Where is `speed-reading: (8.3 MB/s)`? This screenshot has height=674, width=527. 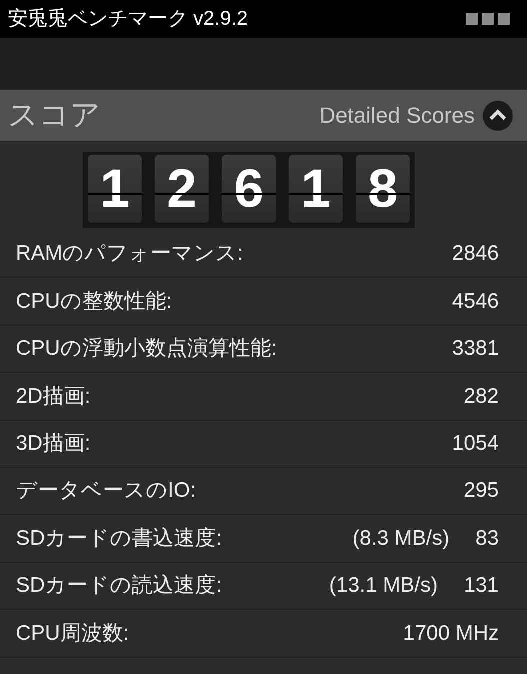 speed-reading: (8.3 MB/s) is located at coordinates (401, 539).